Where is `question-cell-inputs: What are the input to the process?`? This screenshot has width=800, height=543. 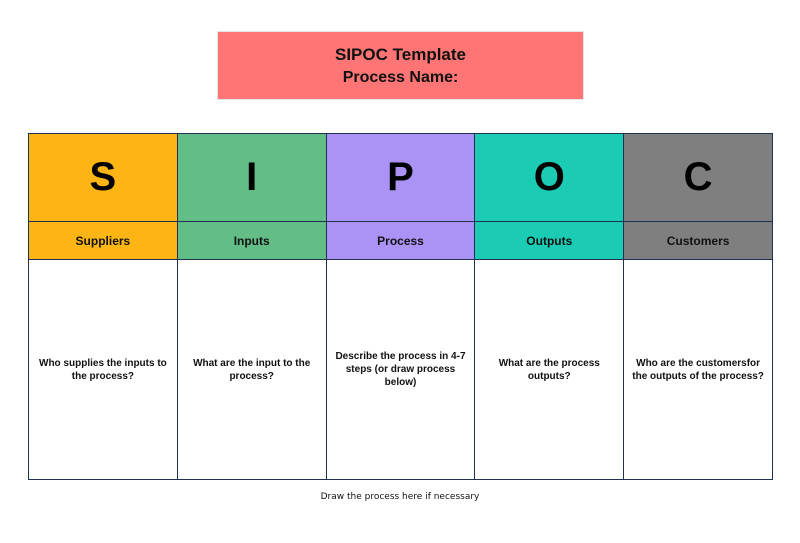
question-cell-inputs: What are the input to the process? is located at coordinates (251, 369).